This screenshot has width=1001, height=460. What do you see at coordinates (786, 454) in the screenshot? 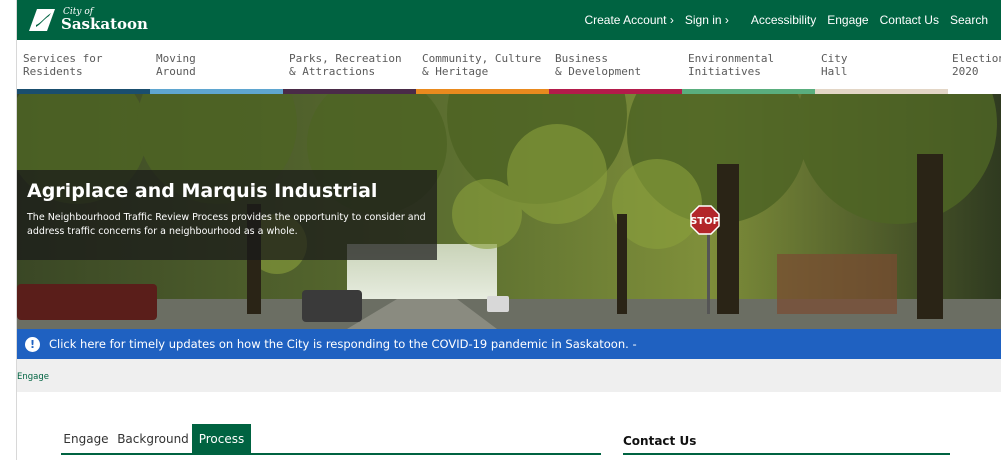
I see `contact-divider` at bounding box center [786, 454].